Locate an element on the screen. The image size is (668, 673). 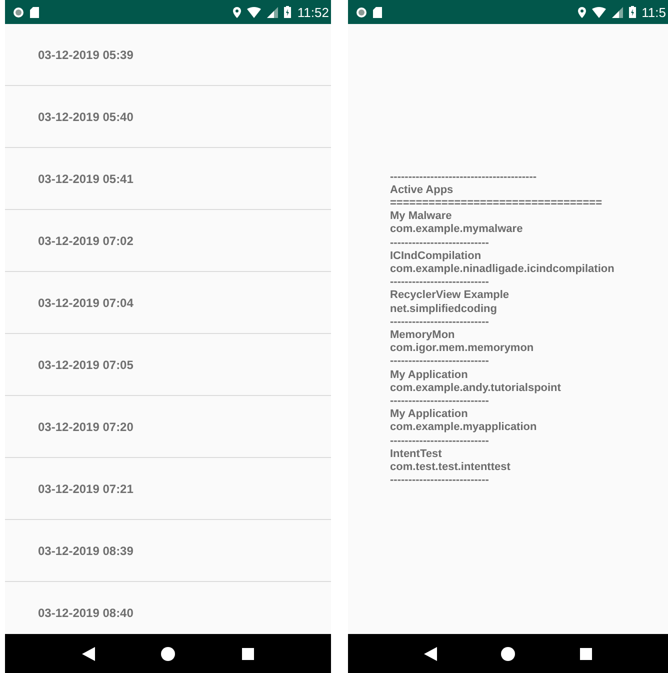
text-line: com.example.mymalware is located at coordinates (457, 230).